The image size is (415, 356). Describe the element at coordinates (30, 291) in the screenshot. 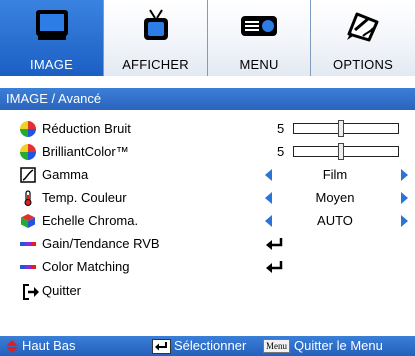

I see `exit-icon` at that location.